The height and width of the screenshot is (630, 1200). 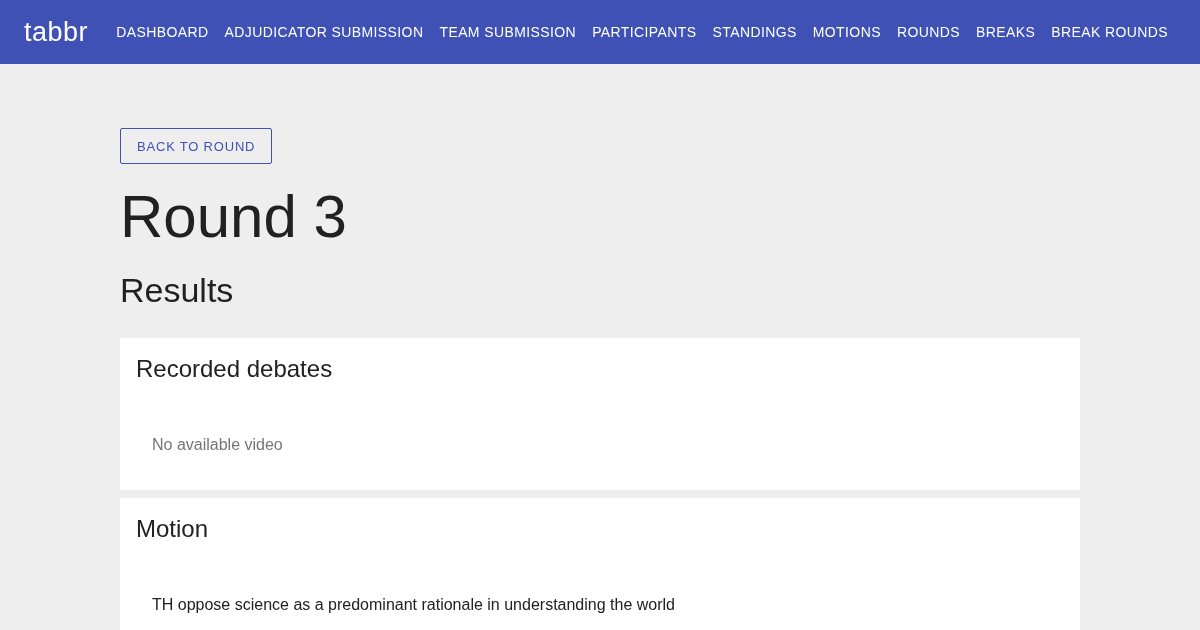 I want to click on nav-link: STANDINGS, so click(x=754, y=32).